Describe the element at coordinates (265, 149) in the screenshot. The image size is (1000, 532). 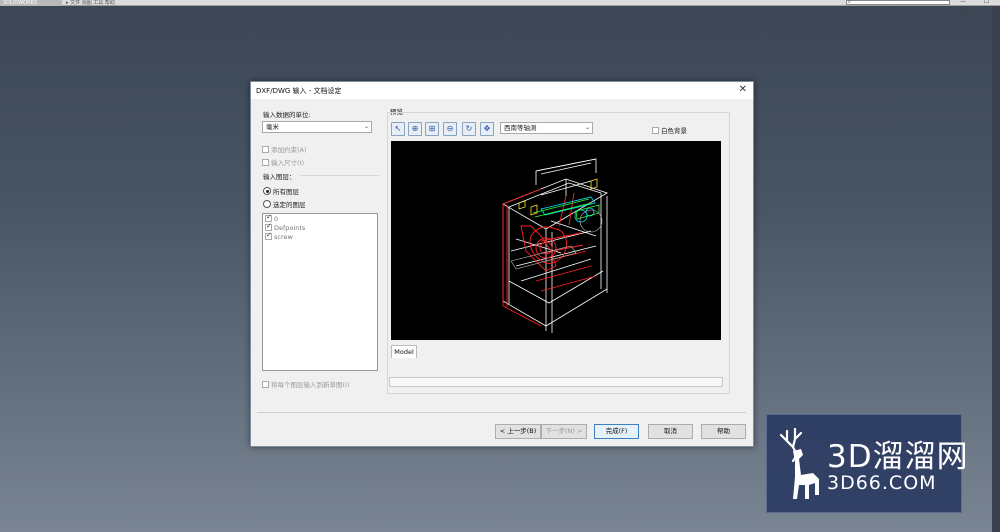
I see `add-constraints-check-icon` at that location.